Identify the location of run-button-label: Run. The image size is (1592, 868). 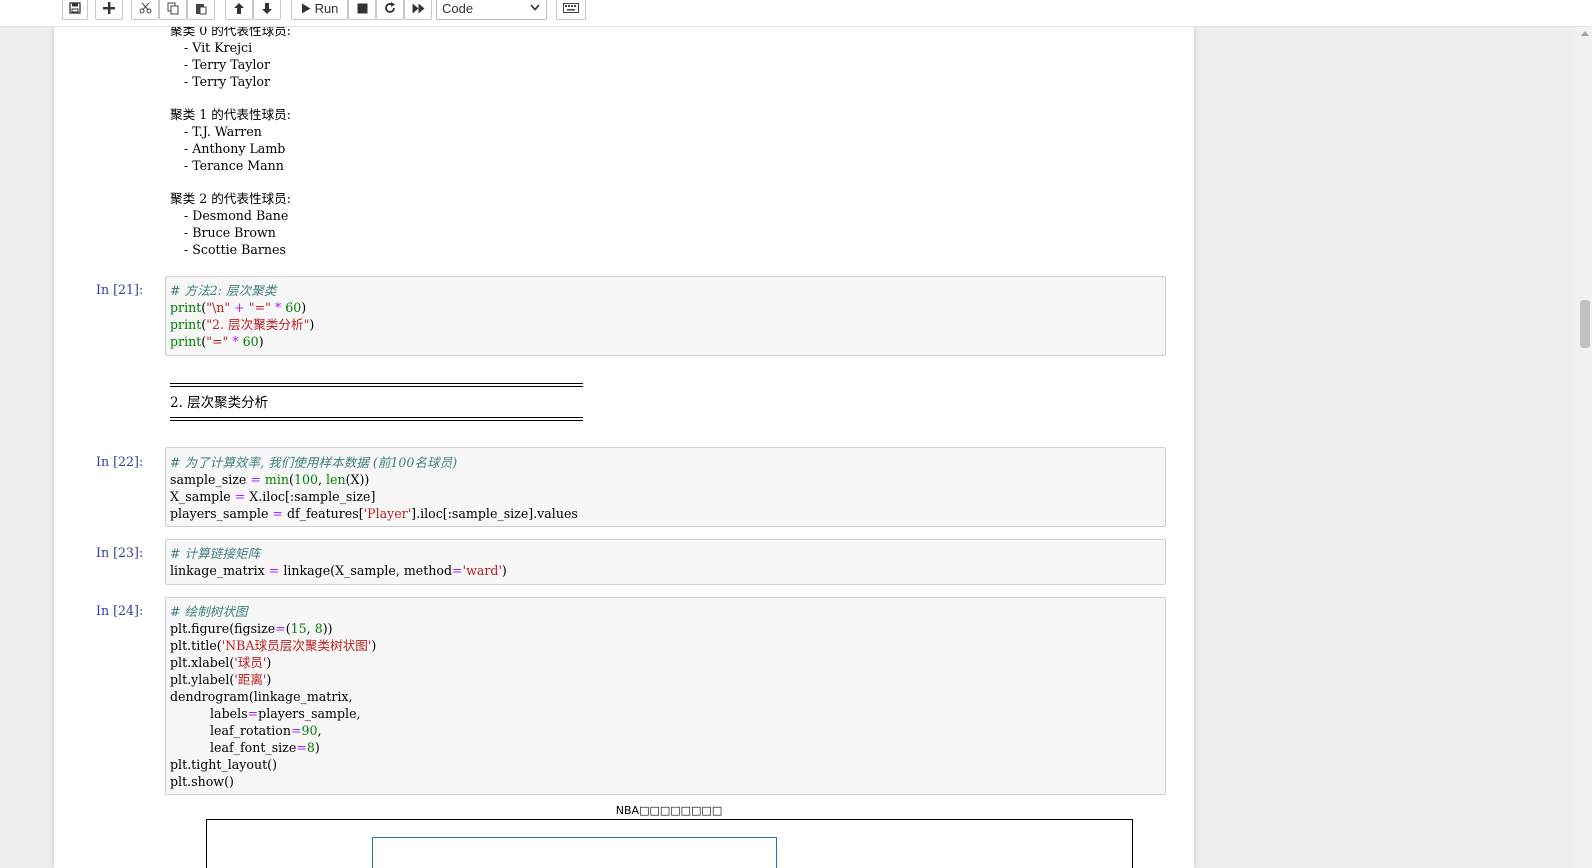
(326, 8).